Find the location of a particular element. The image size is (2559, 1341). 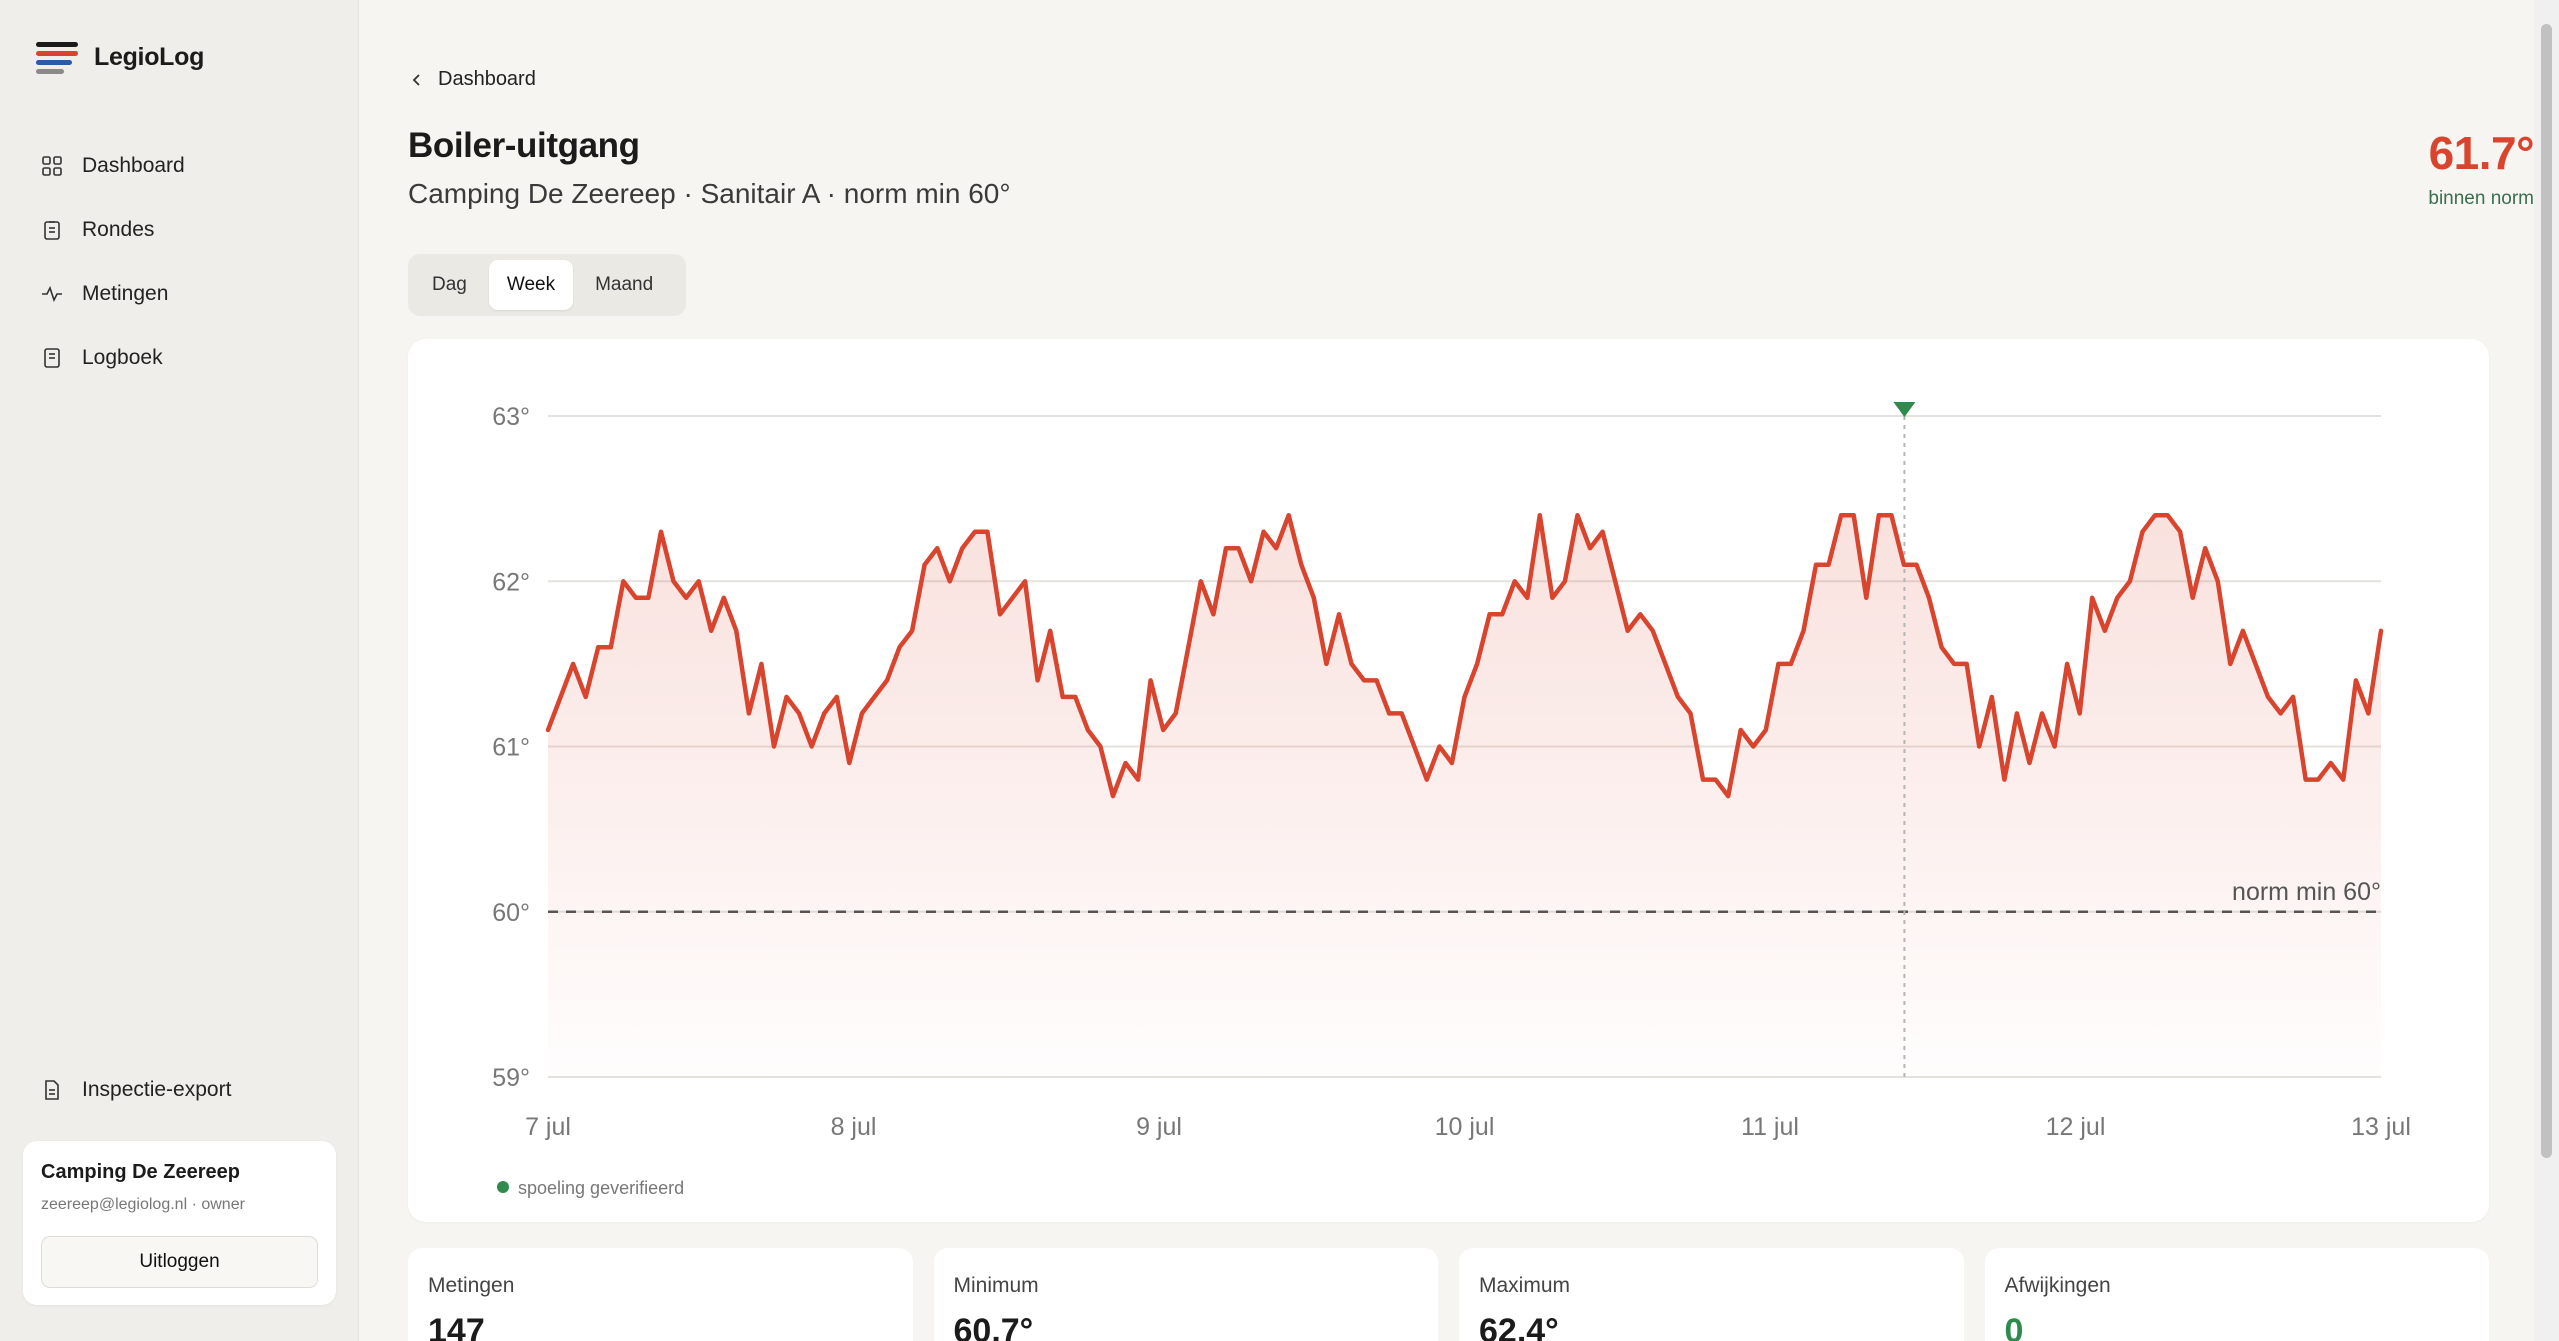

scrollbar-thumb is located at coordinates (2546, 591).